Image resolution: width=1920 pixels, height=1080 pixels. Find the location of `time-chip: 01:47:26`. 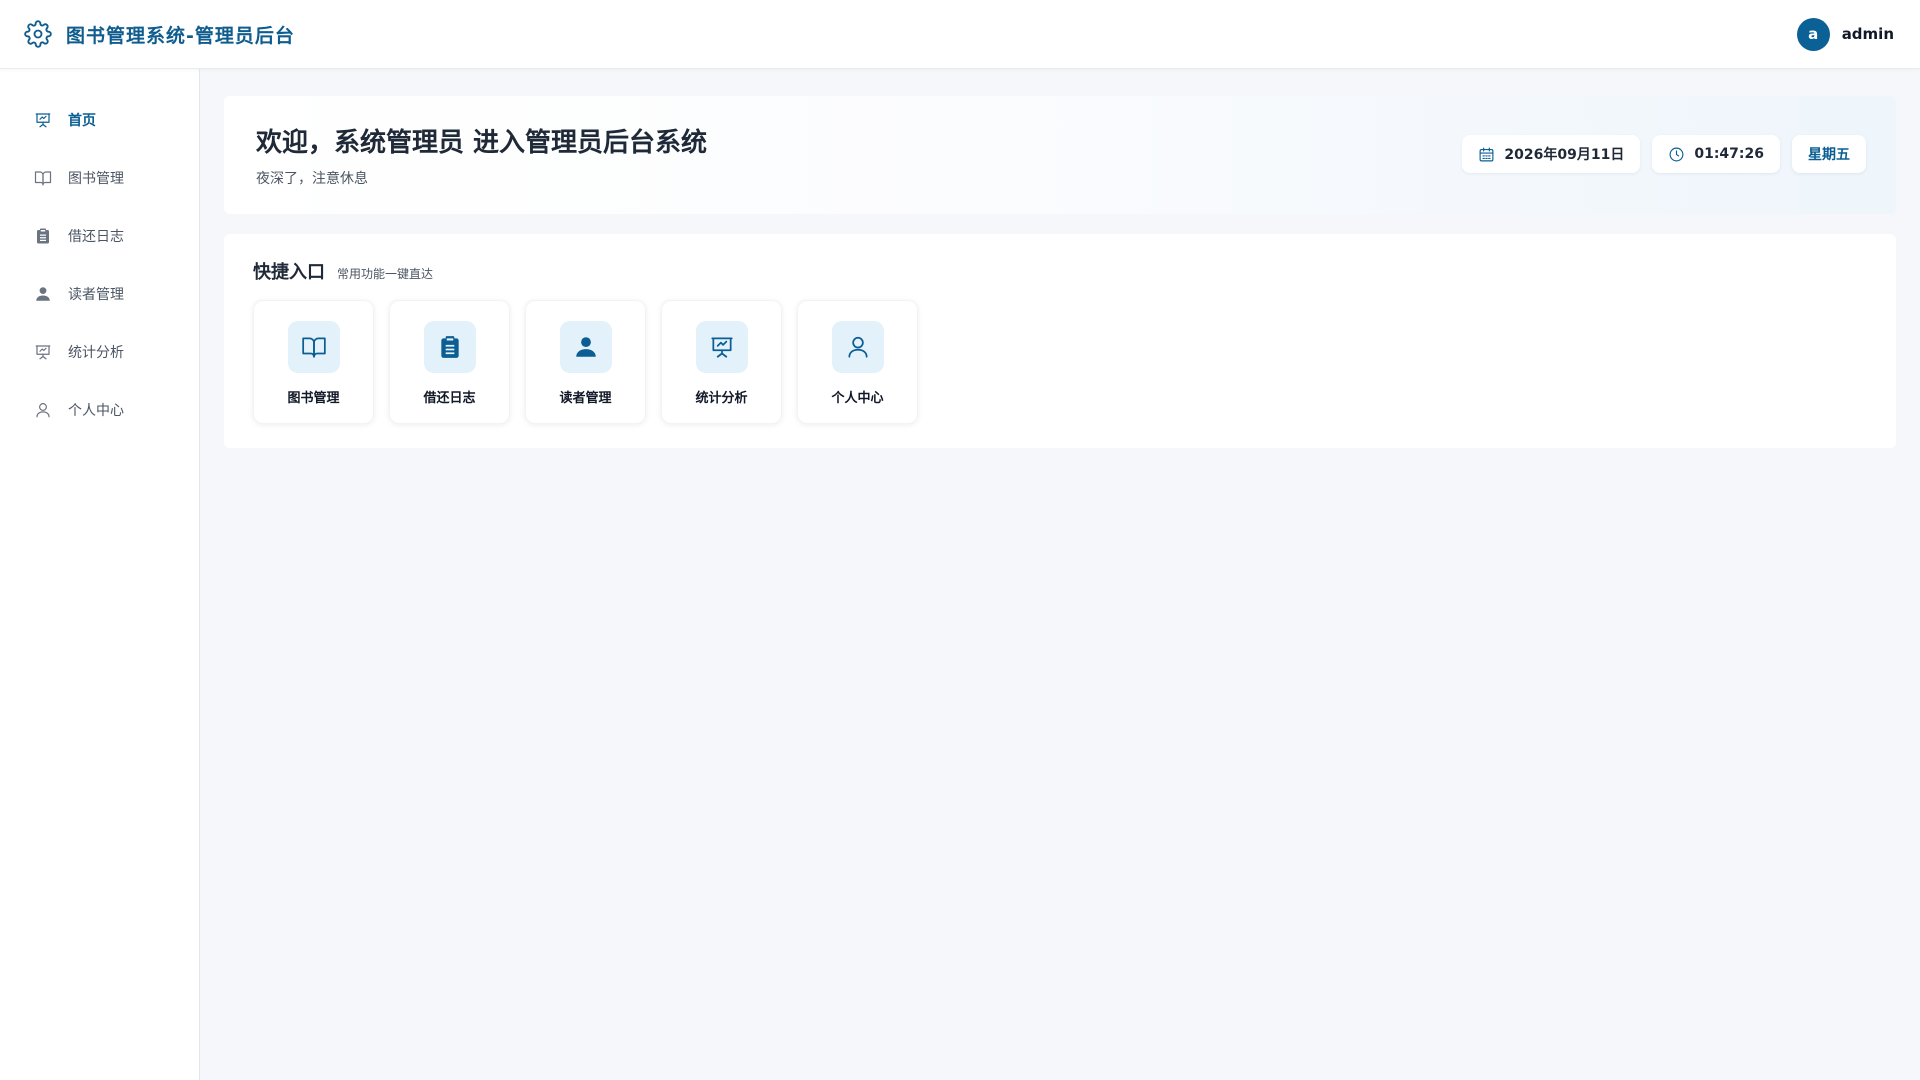

time-chip: 01:47:26 is located at coordinates (1716, 154).